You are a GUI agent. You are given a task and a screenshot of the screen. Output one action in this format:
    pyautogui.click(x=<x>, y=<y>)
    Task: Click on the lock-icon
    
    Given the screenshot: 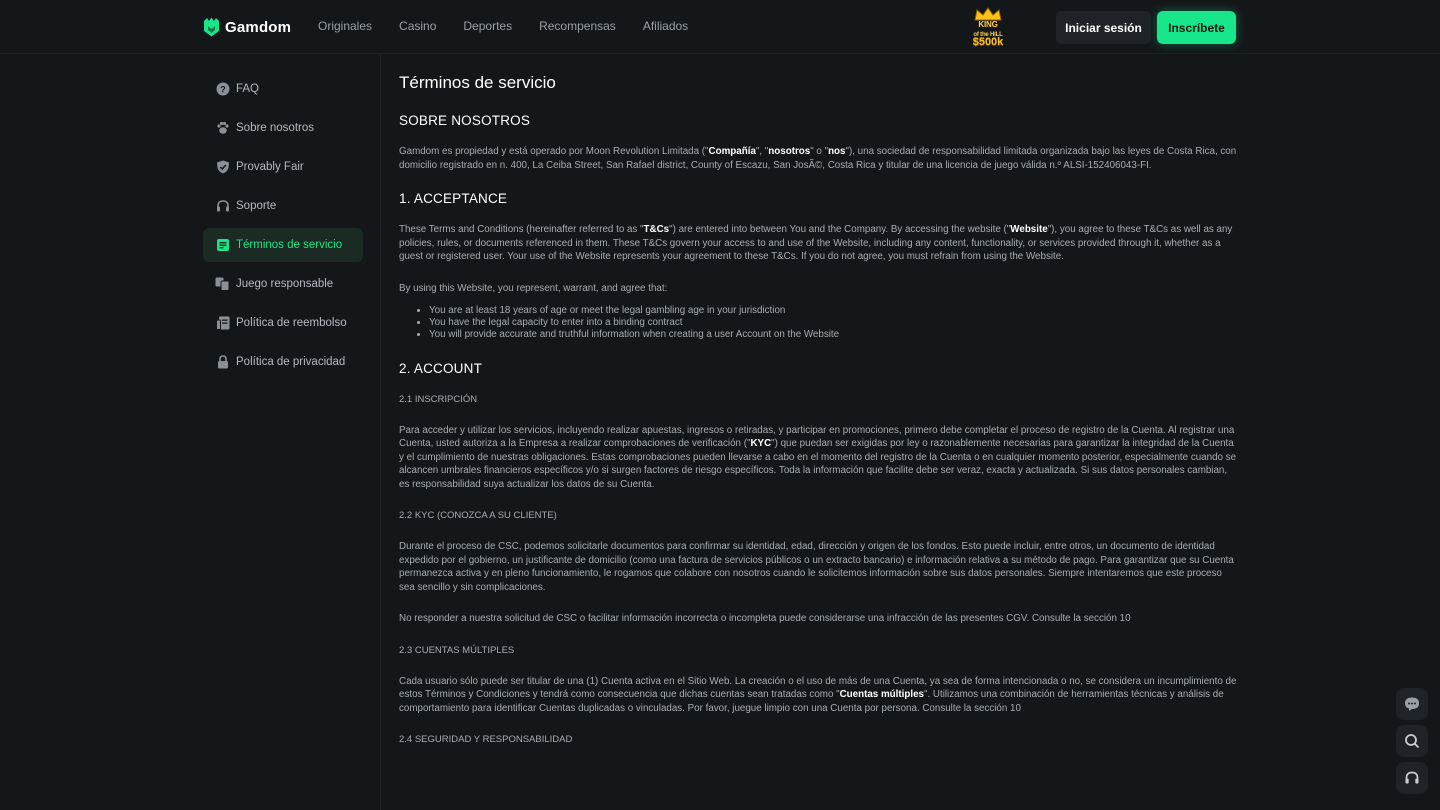 What is the action you would take?
    pyautogui.click(x=222, y=362)
    